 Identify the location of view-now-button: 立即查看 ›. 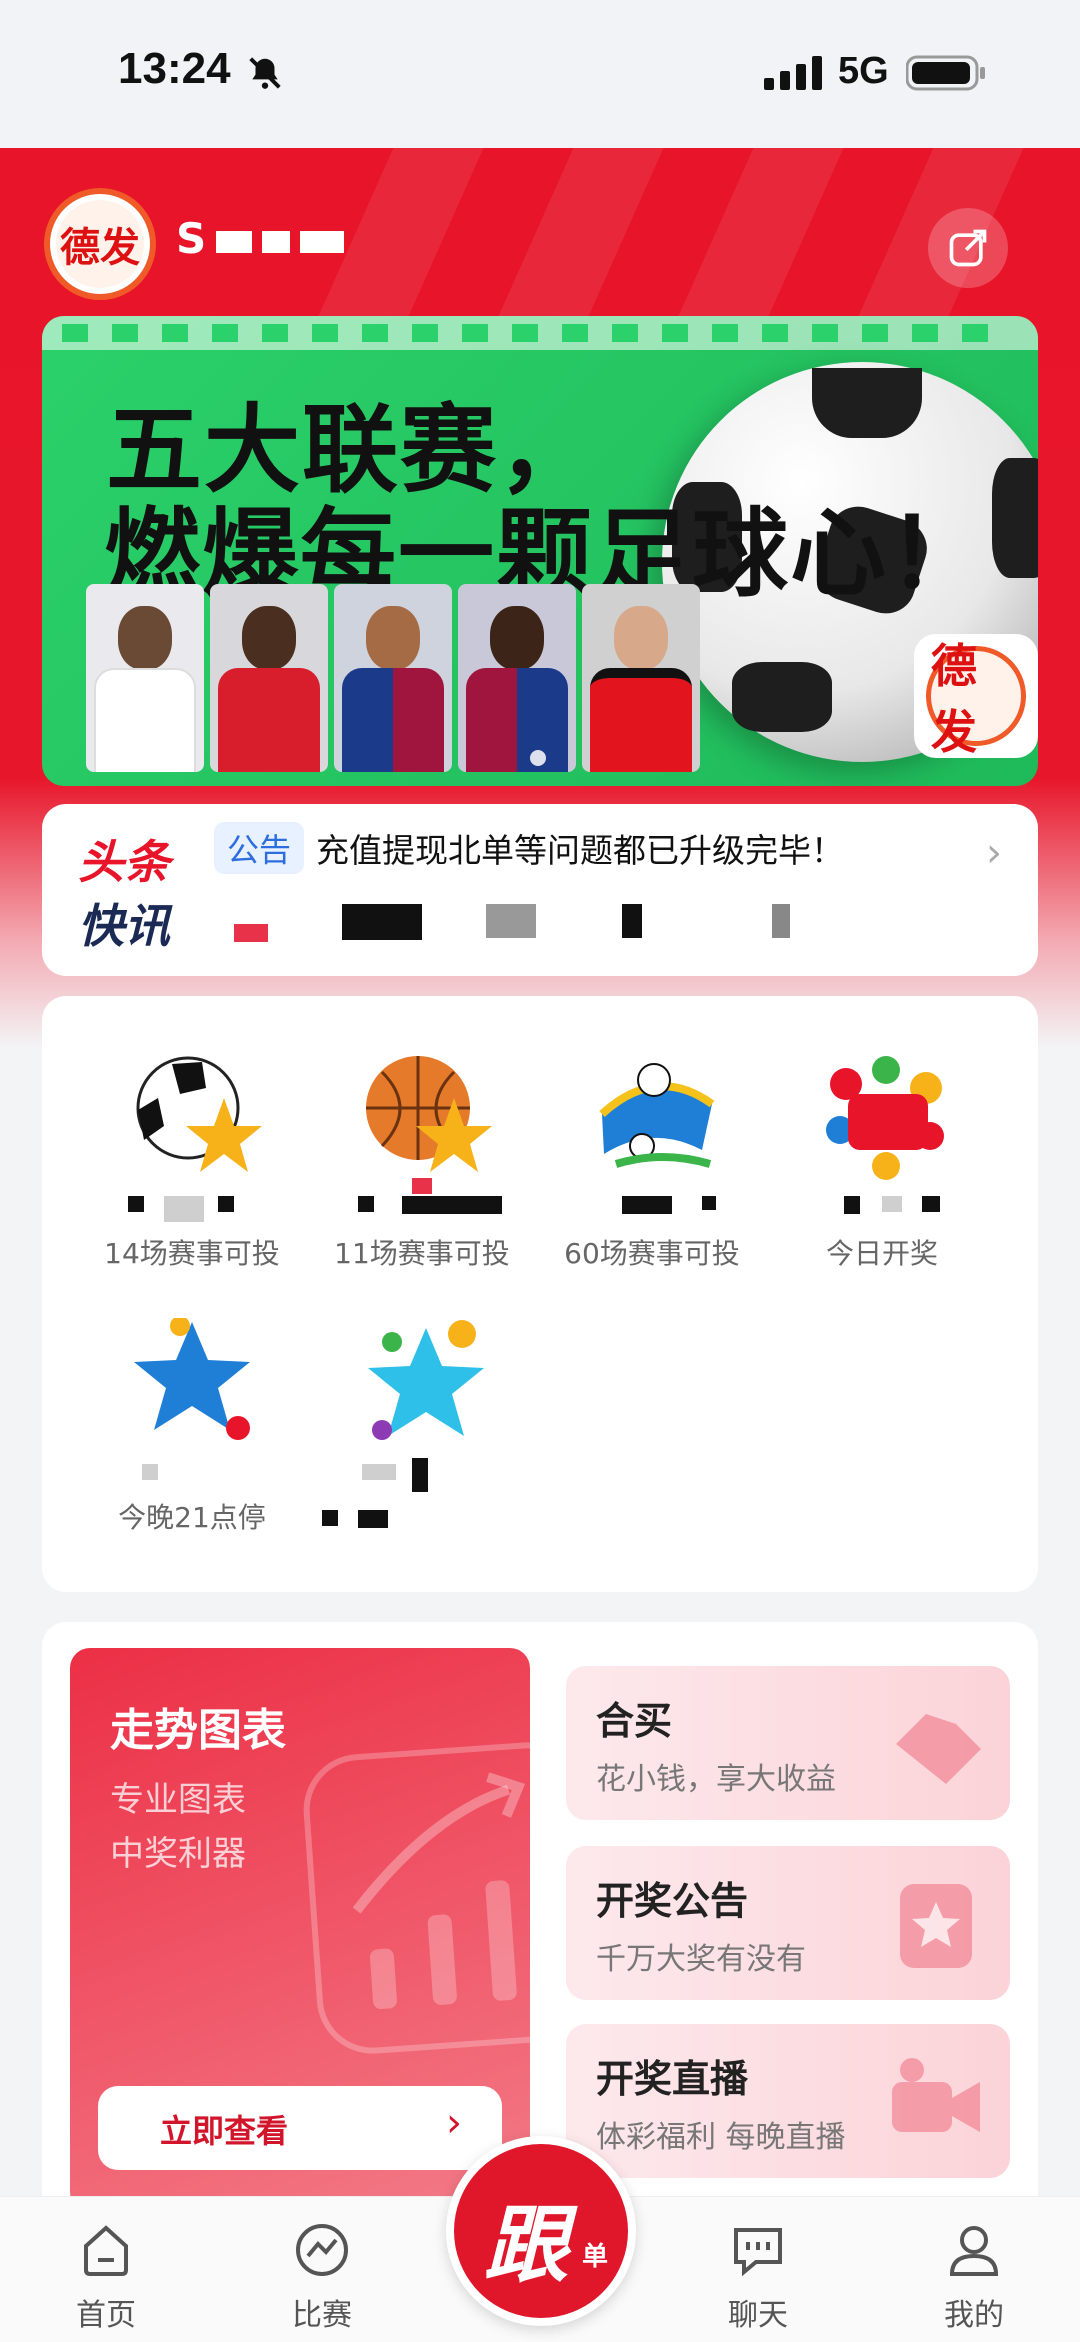
(300, 2128).